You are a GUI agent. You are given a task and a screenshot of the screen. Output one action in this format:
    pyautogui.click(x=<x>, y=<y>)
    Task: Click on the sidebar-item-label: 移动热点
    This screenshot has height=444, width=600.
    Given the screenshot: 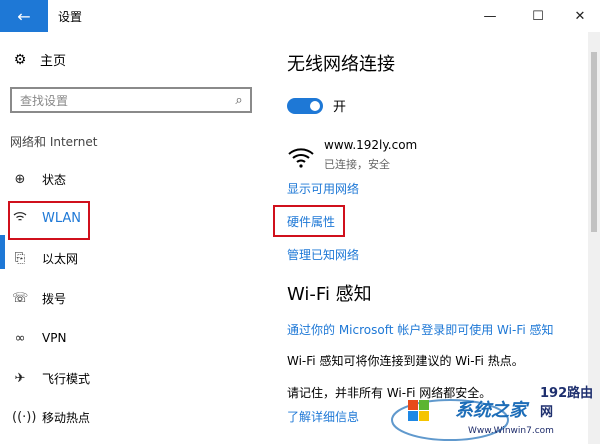 What is the action you would take?
    pyautogui.click(x=66, y=417)
    